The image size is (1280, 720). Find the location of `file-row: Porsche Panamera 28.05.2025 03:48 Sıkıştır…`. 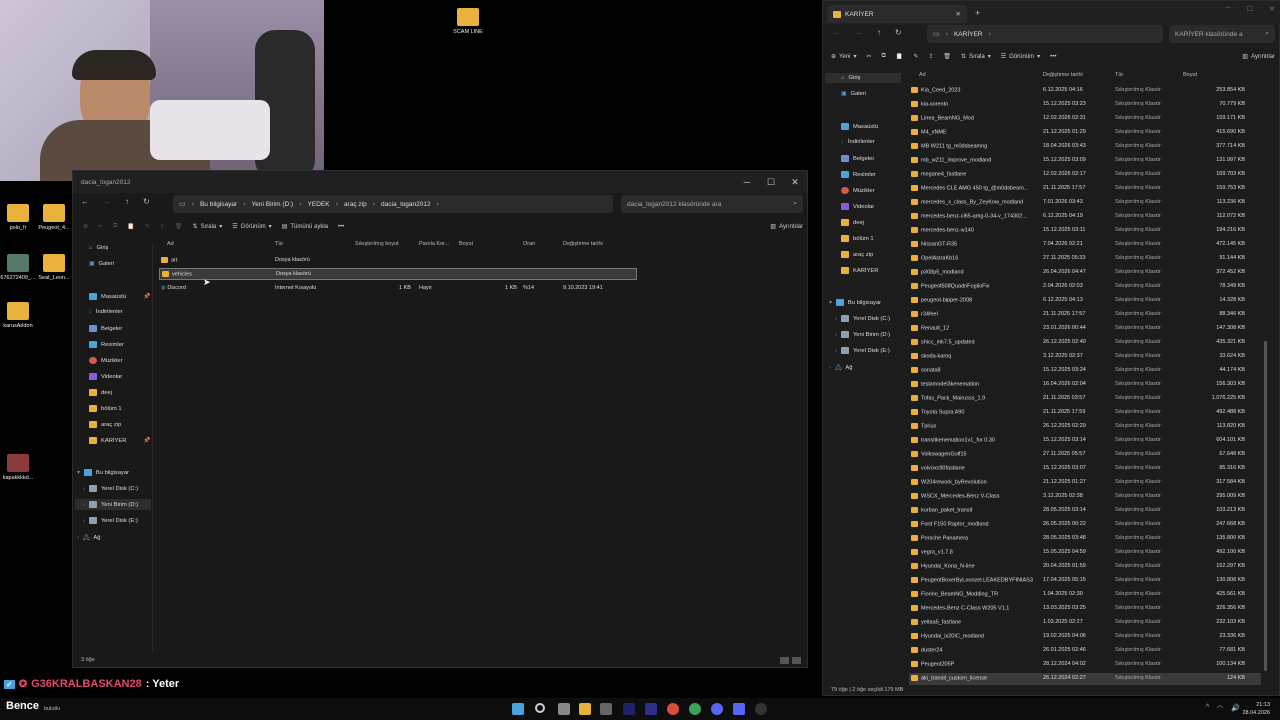

file-row: Porsche Panamera 28.05.2025 03:48 Sıkıştır… is located at coordinates (1085, 539).